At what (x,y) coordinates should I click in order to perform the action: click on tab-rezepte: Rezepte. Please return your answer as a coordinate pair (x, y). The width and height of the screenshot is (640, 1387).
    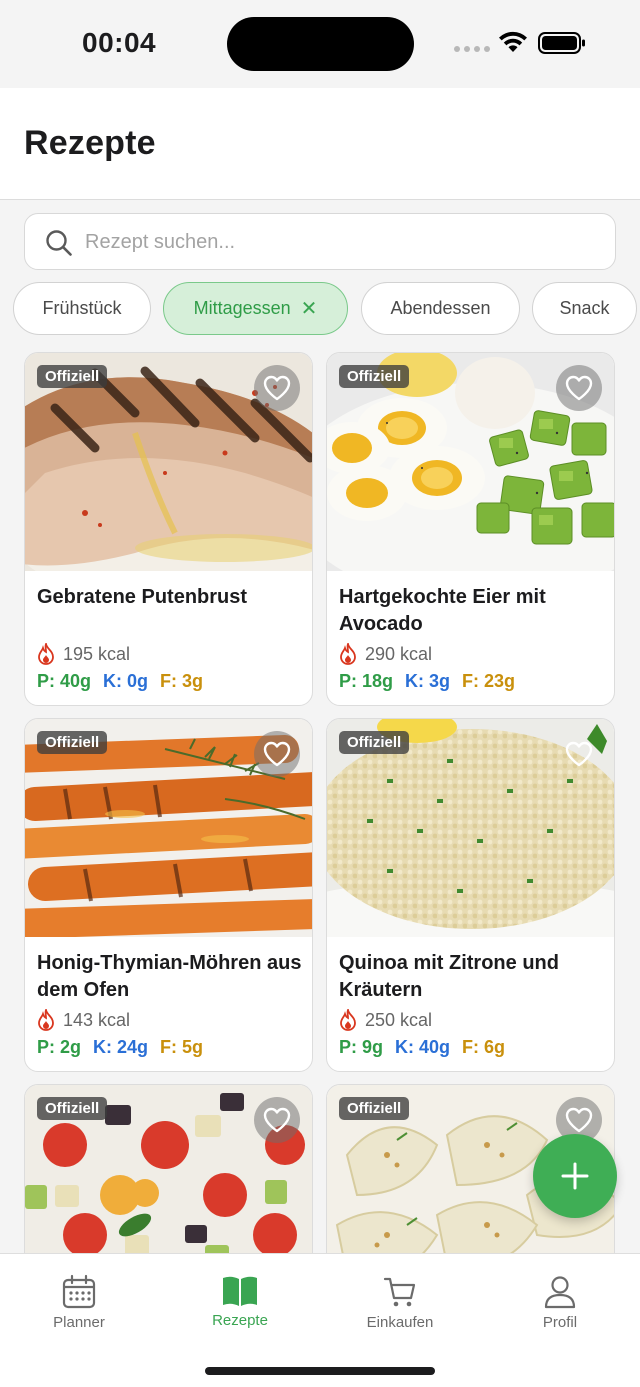
    Looking at the image, I should click on (240, 1301).